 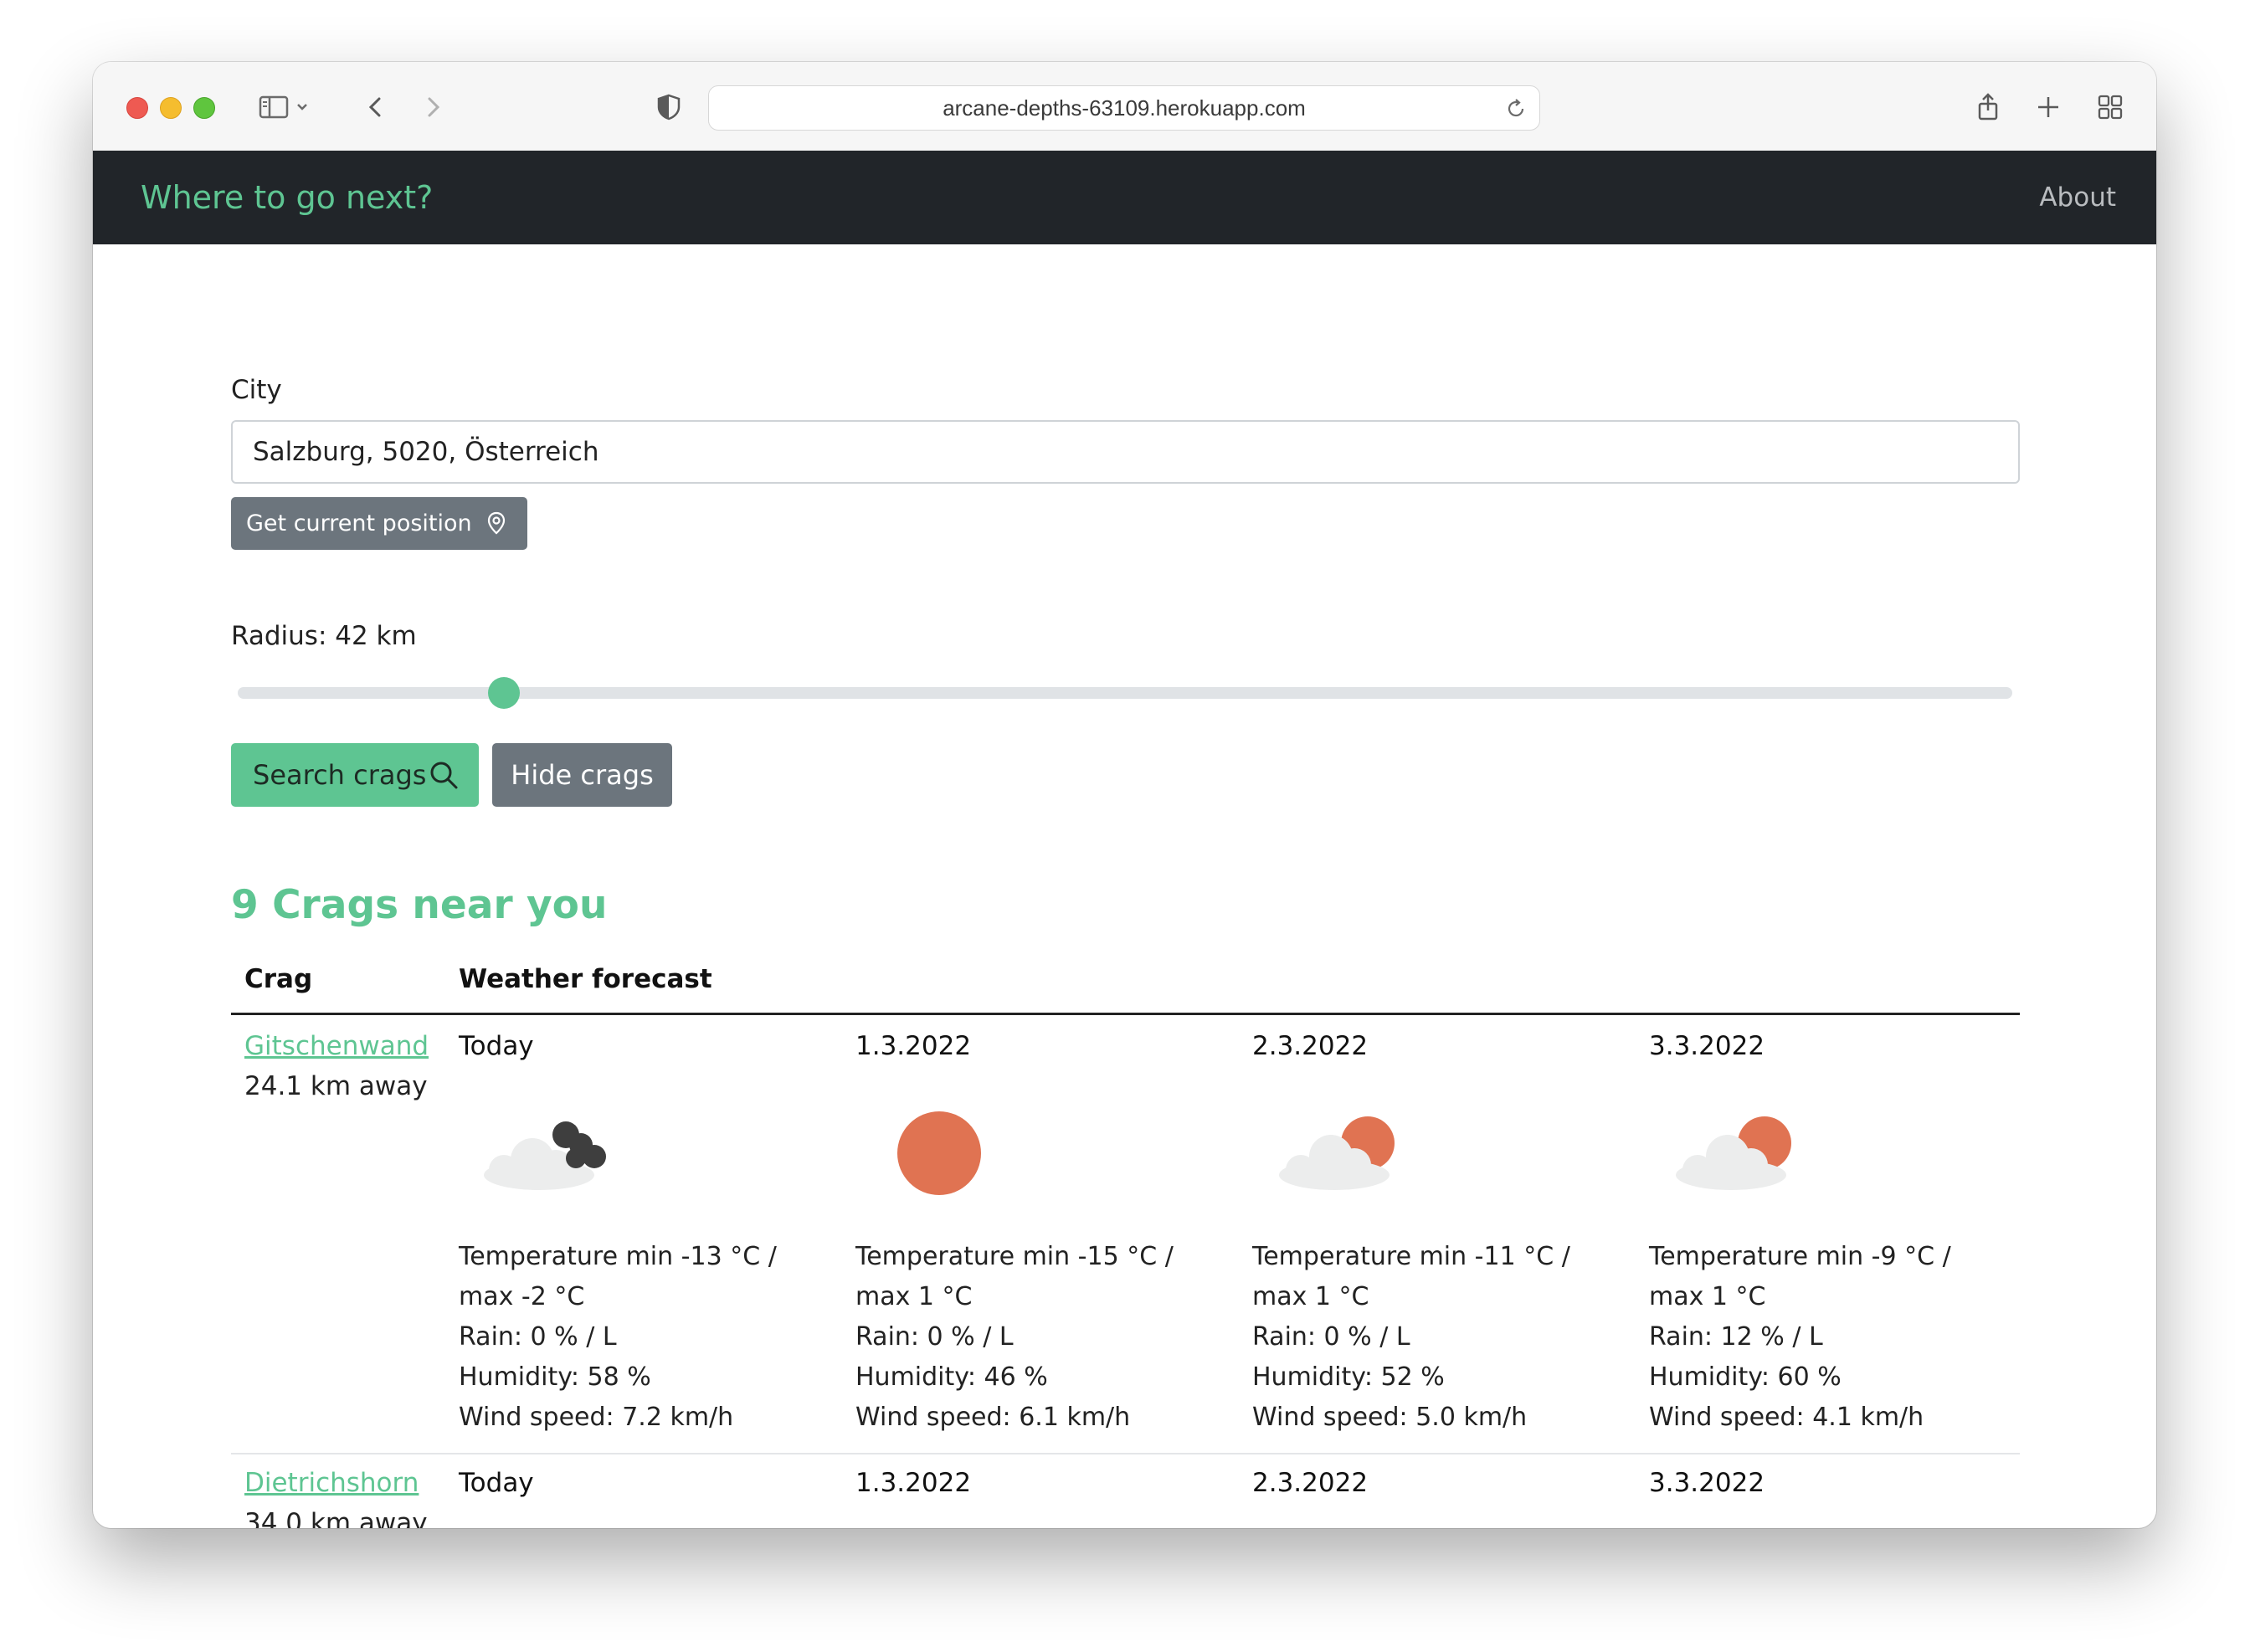 I want to click on search-crags-button: Search crags, so click(x=355, y=775).